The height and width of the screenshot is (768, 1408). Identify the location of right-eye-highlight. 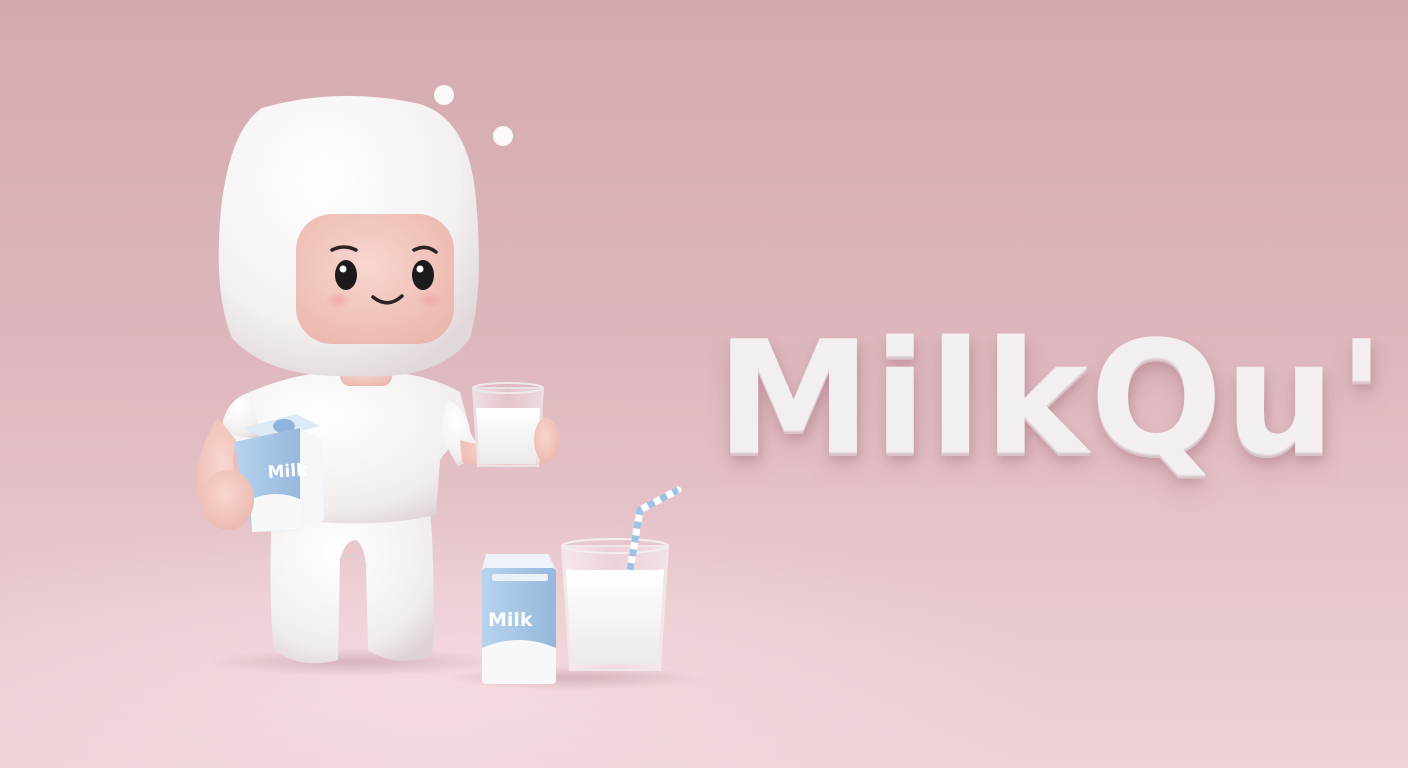
(420, 269).